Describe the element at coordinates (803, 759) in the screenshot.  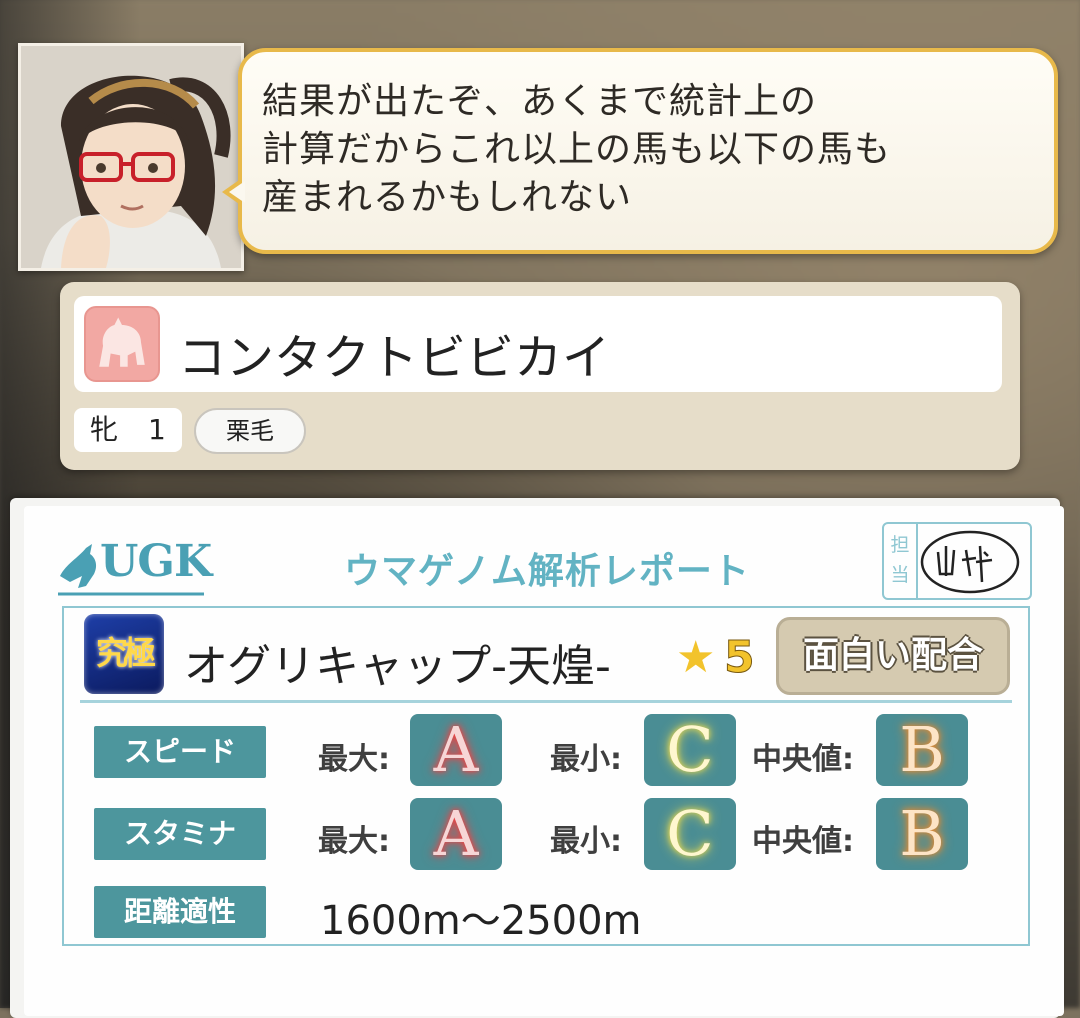
I see `speed-median-label: 中央値:` at that location.